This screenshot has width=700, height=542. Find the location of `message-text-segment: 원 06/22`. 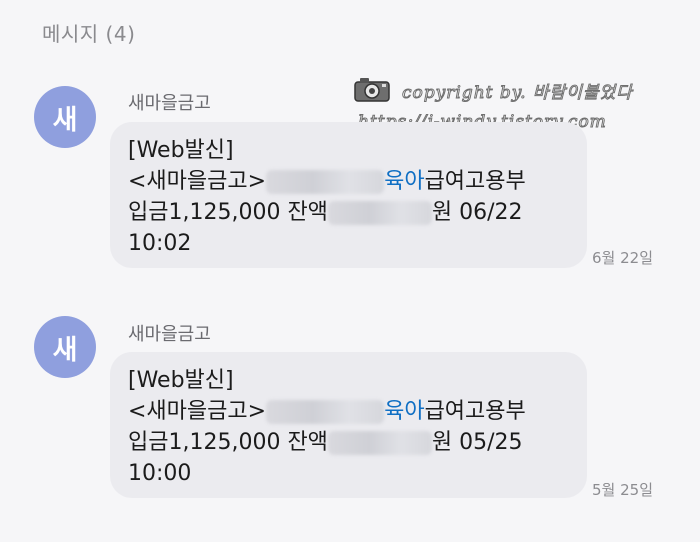

message-text-segment: 원 06/22 is located at coordinates (477, 212).